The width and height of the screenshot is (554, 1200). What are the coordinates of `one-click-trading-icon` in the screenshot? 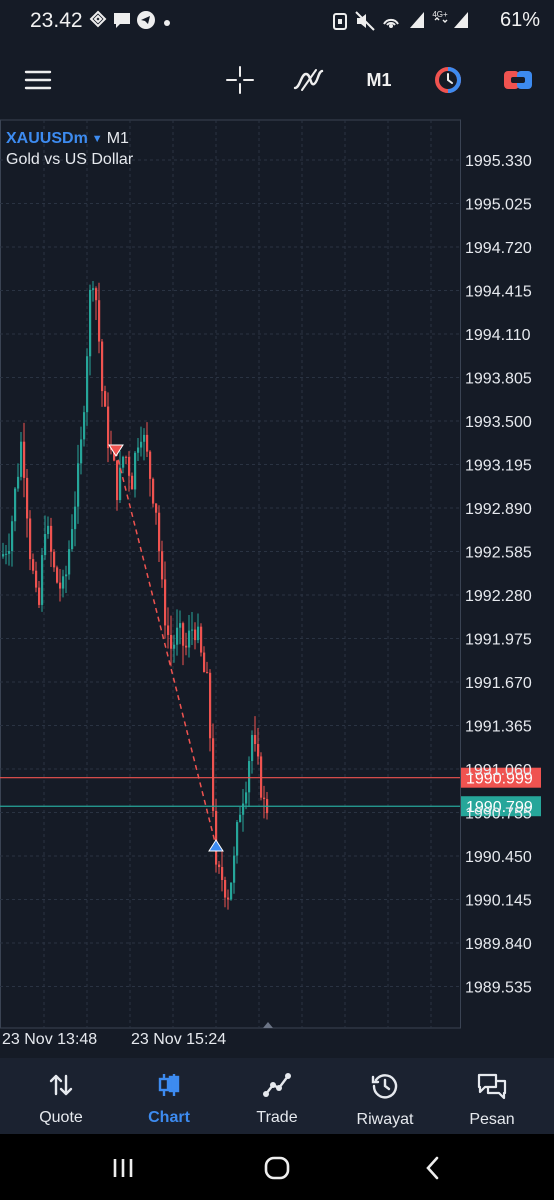 It's located at (448, 80).